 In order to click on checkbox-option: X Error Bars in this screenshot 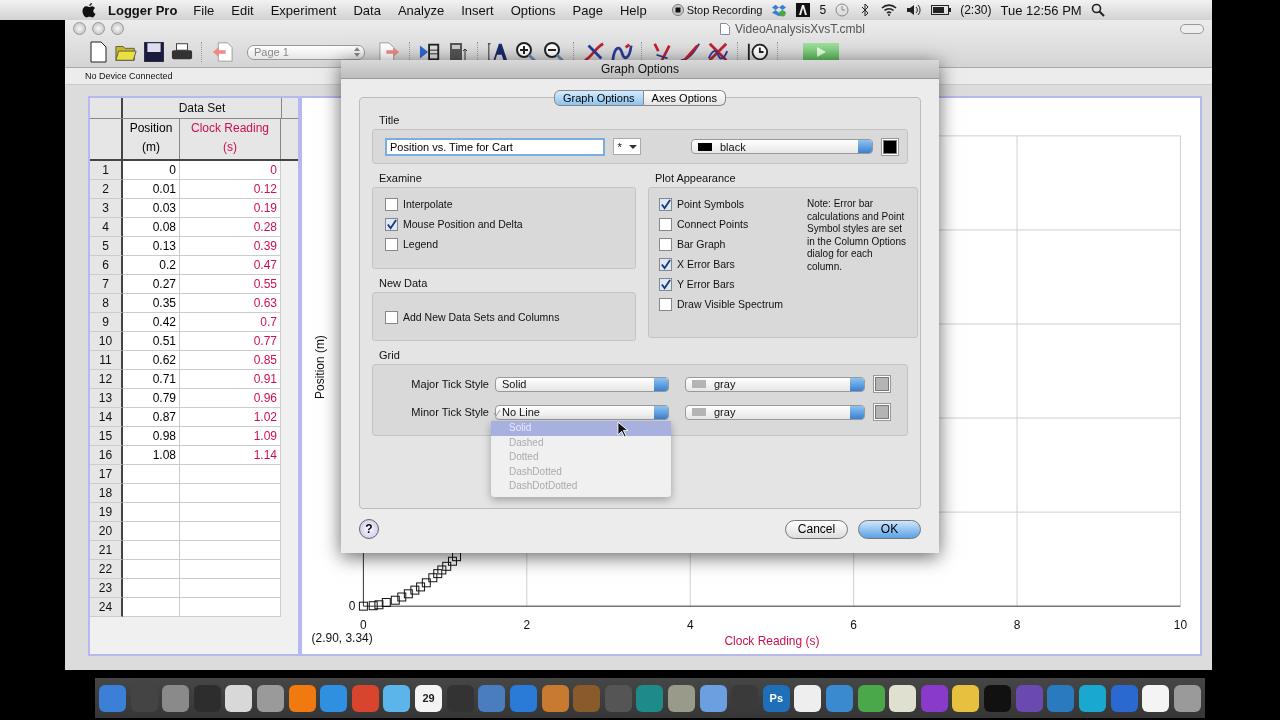, I will do `click(729, 264)`.